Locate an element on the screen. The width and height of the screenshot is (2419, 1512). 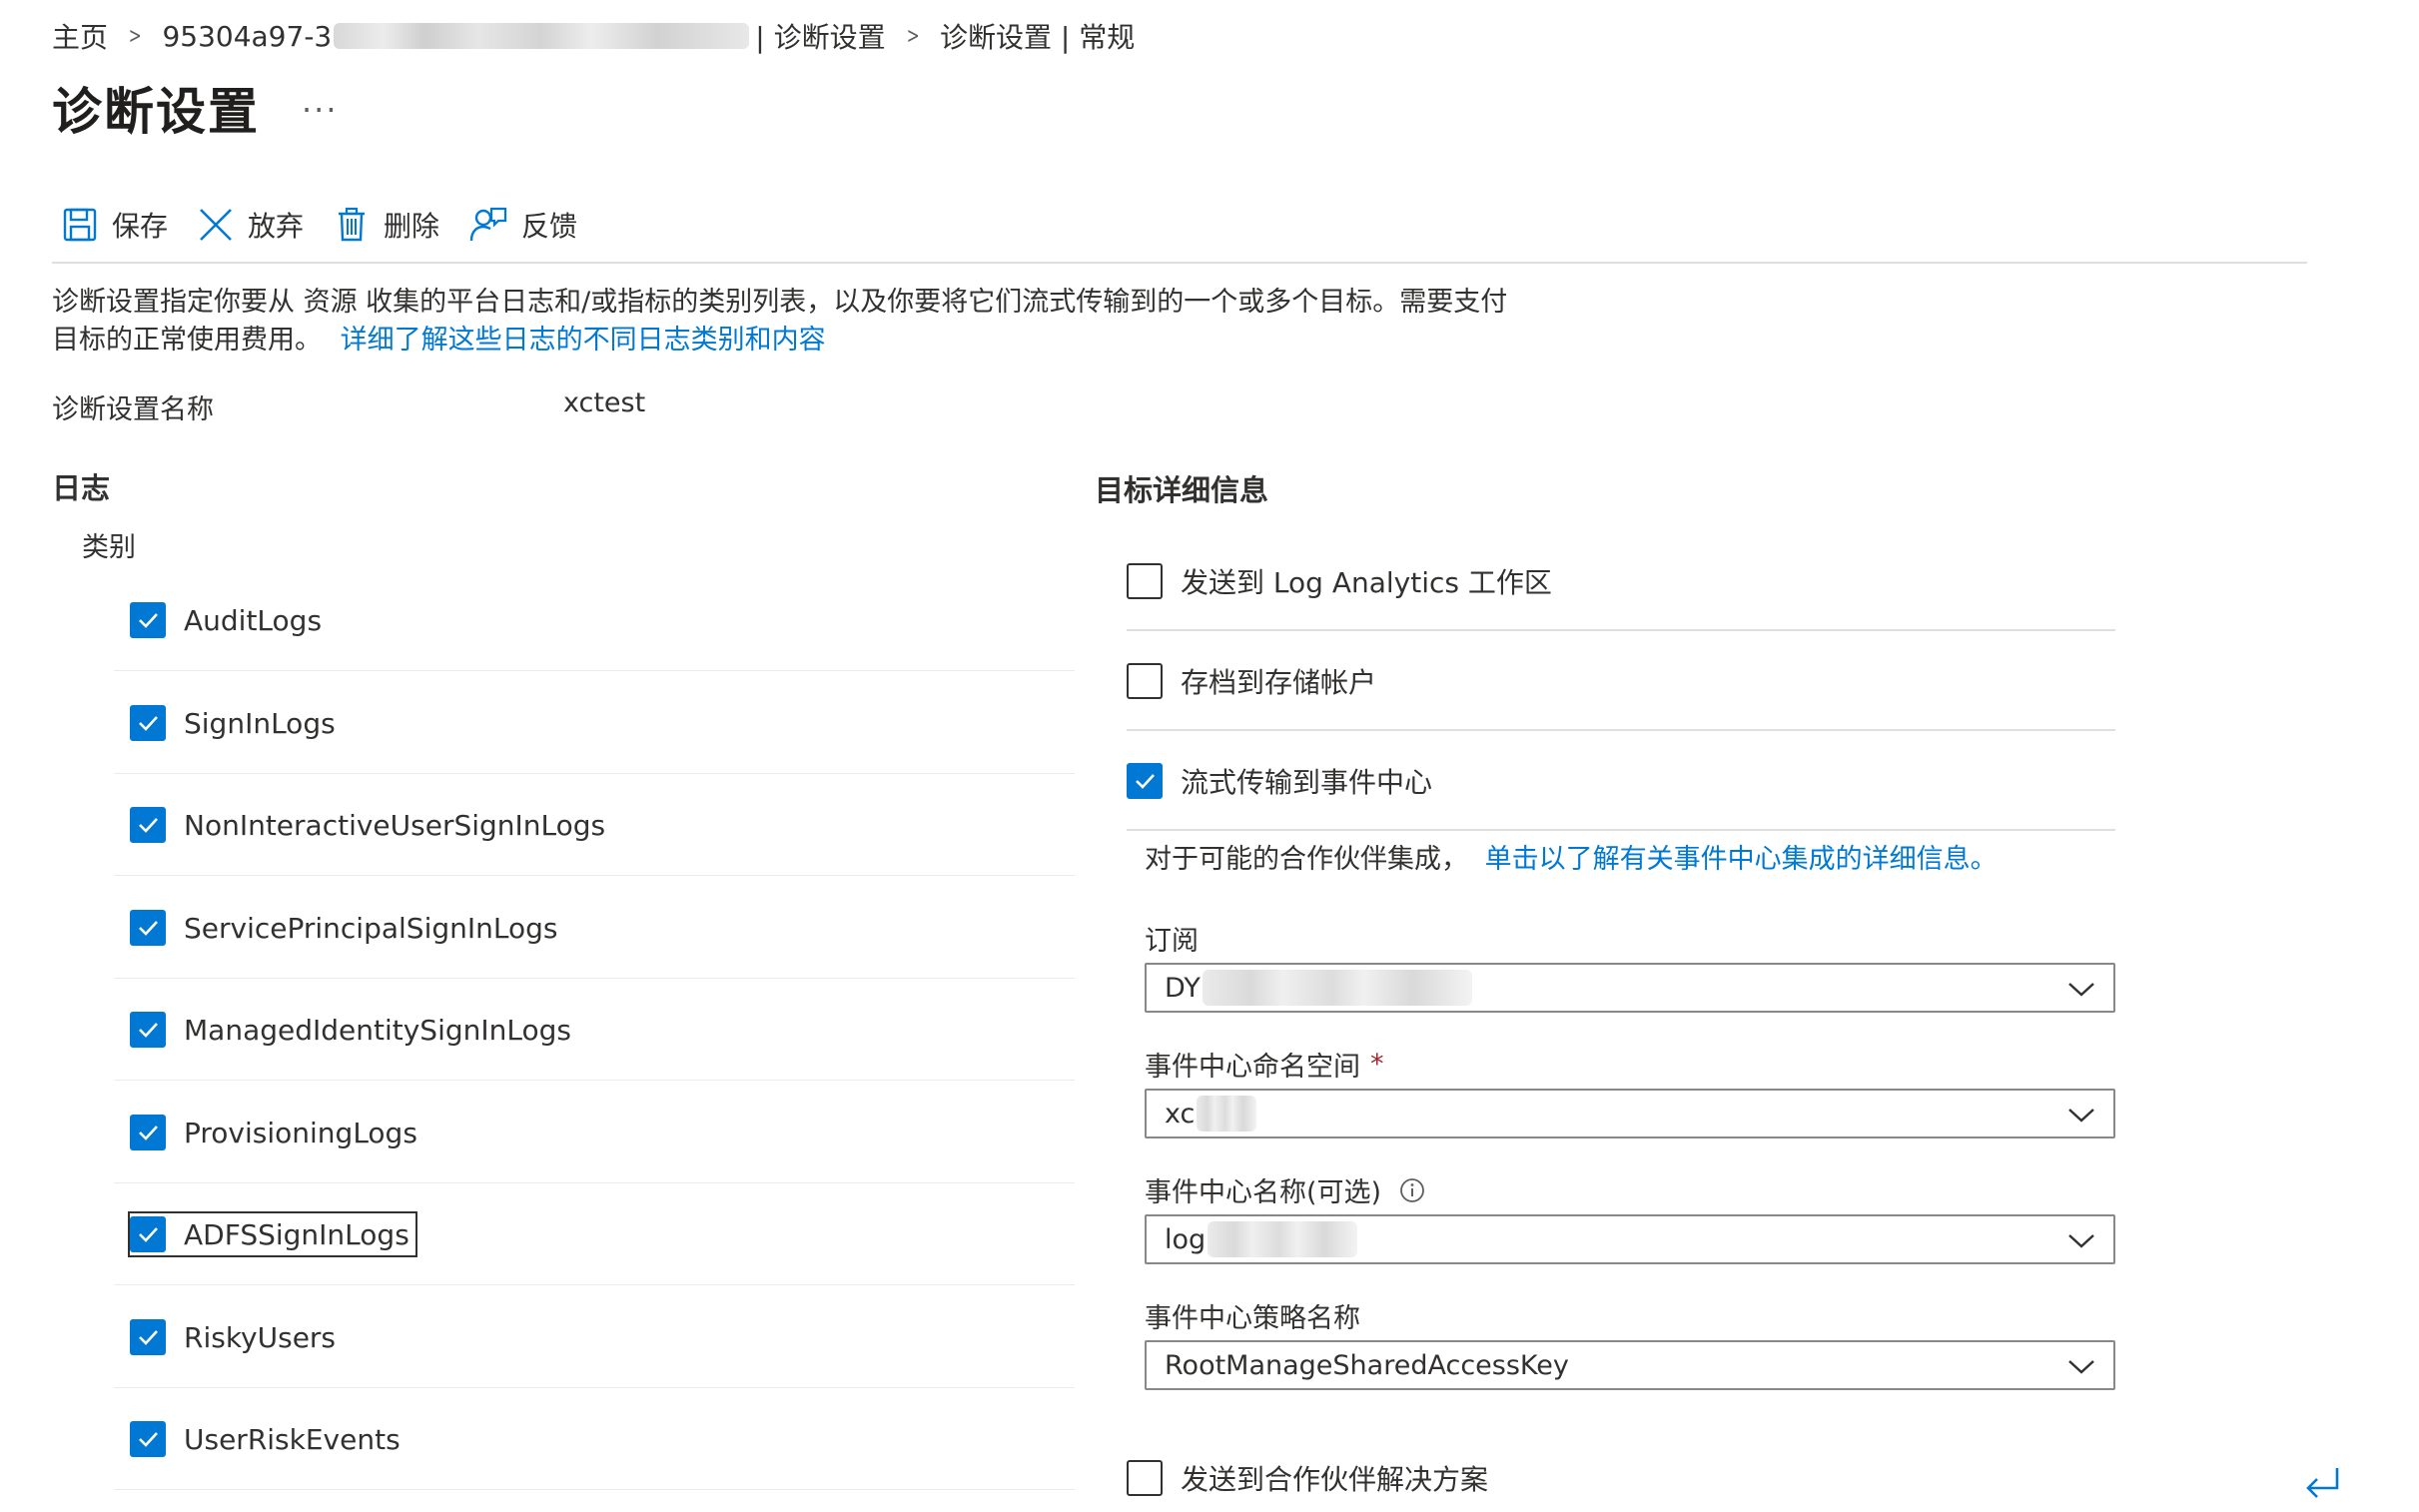
setting-name-label: 诊断设置名称 is located at coordinates (133, 409).